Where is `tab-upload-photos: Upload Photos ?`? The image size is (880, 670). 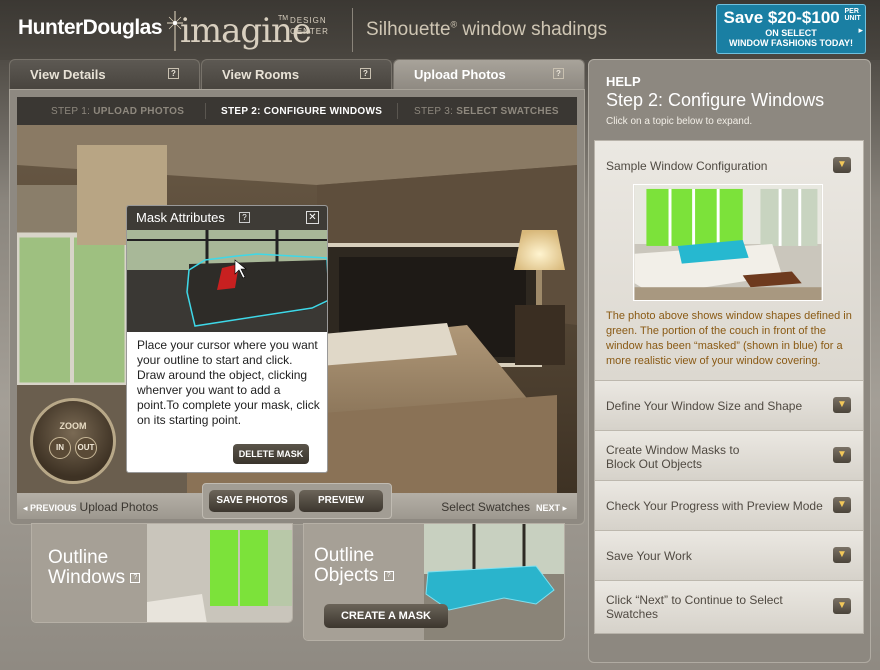
tab-upload-photos: Upload Photos ? is located at coordinates (489, 74).